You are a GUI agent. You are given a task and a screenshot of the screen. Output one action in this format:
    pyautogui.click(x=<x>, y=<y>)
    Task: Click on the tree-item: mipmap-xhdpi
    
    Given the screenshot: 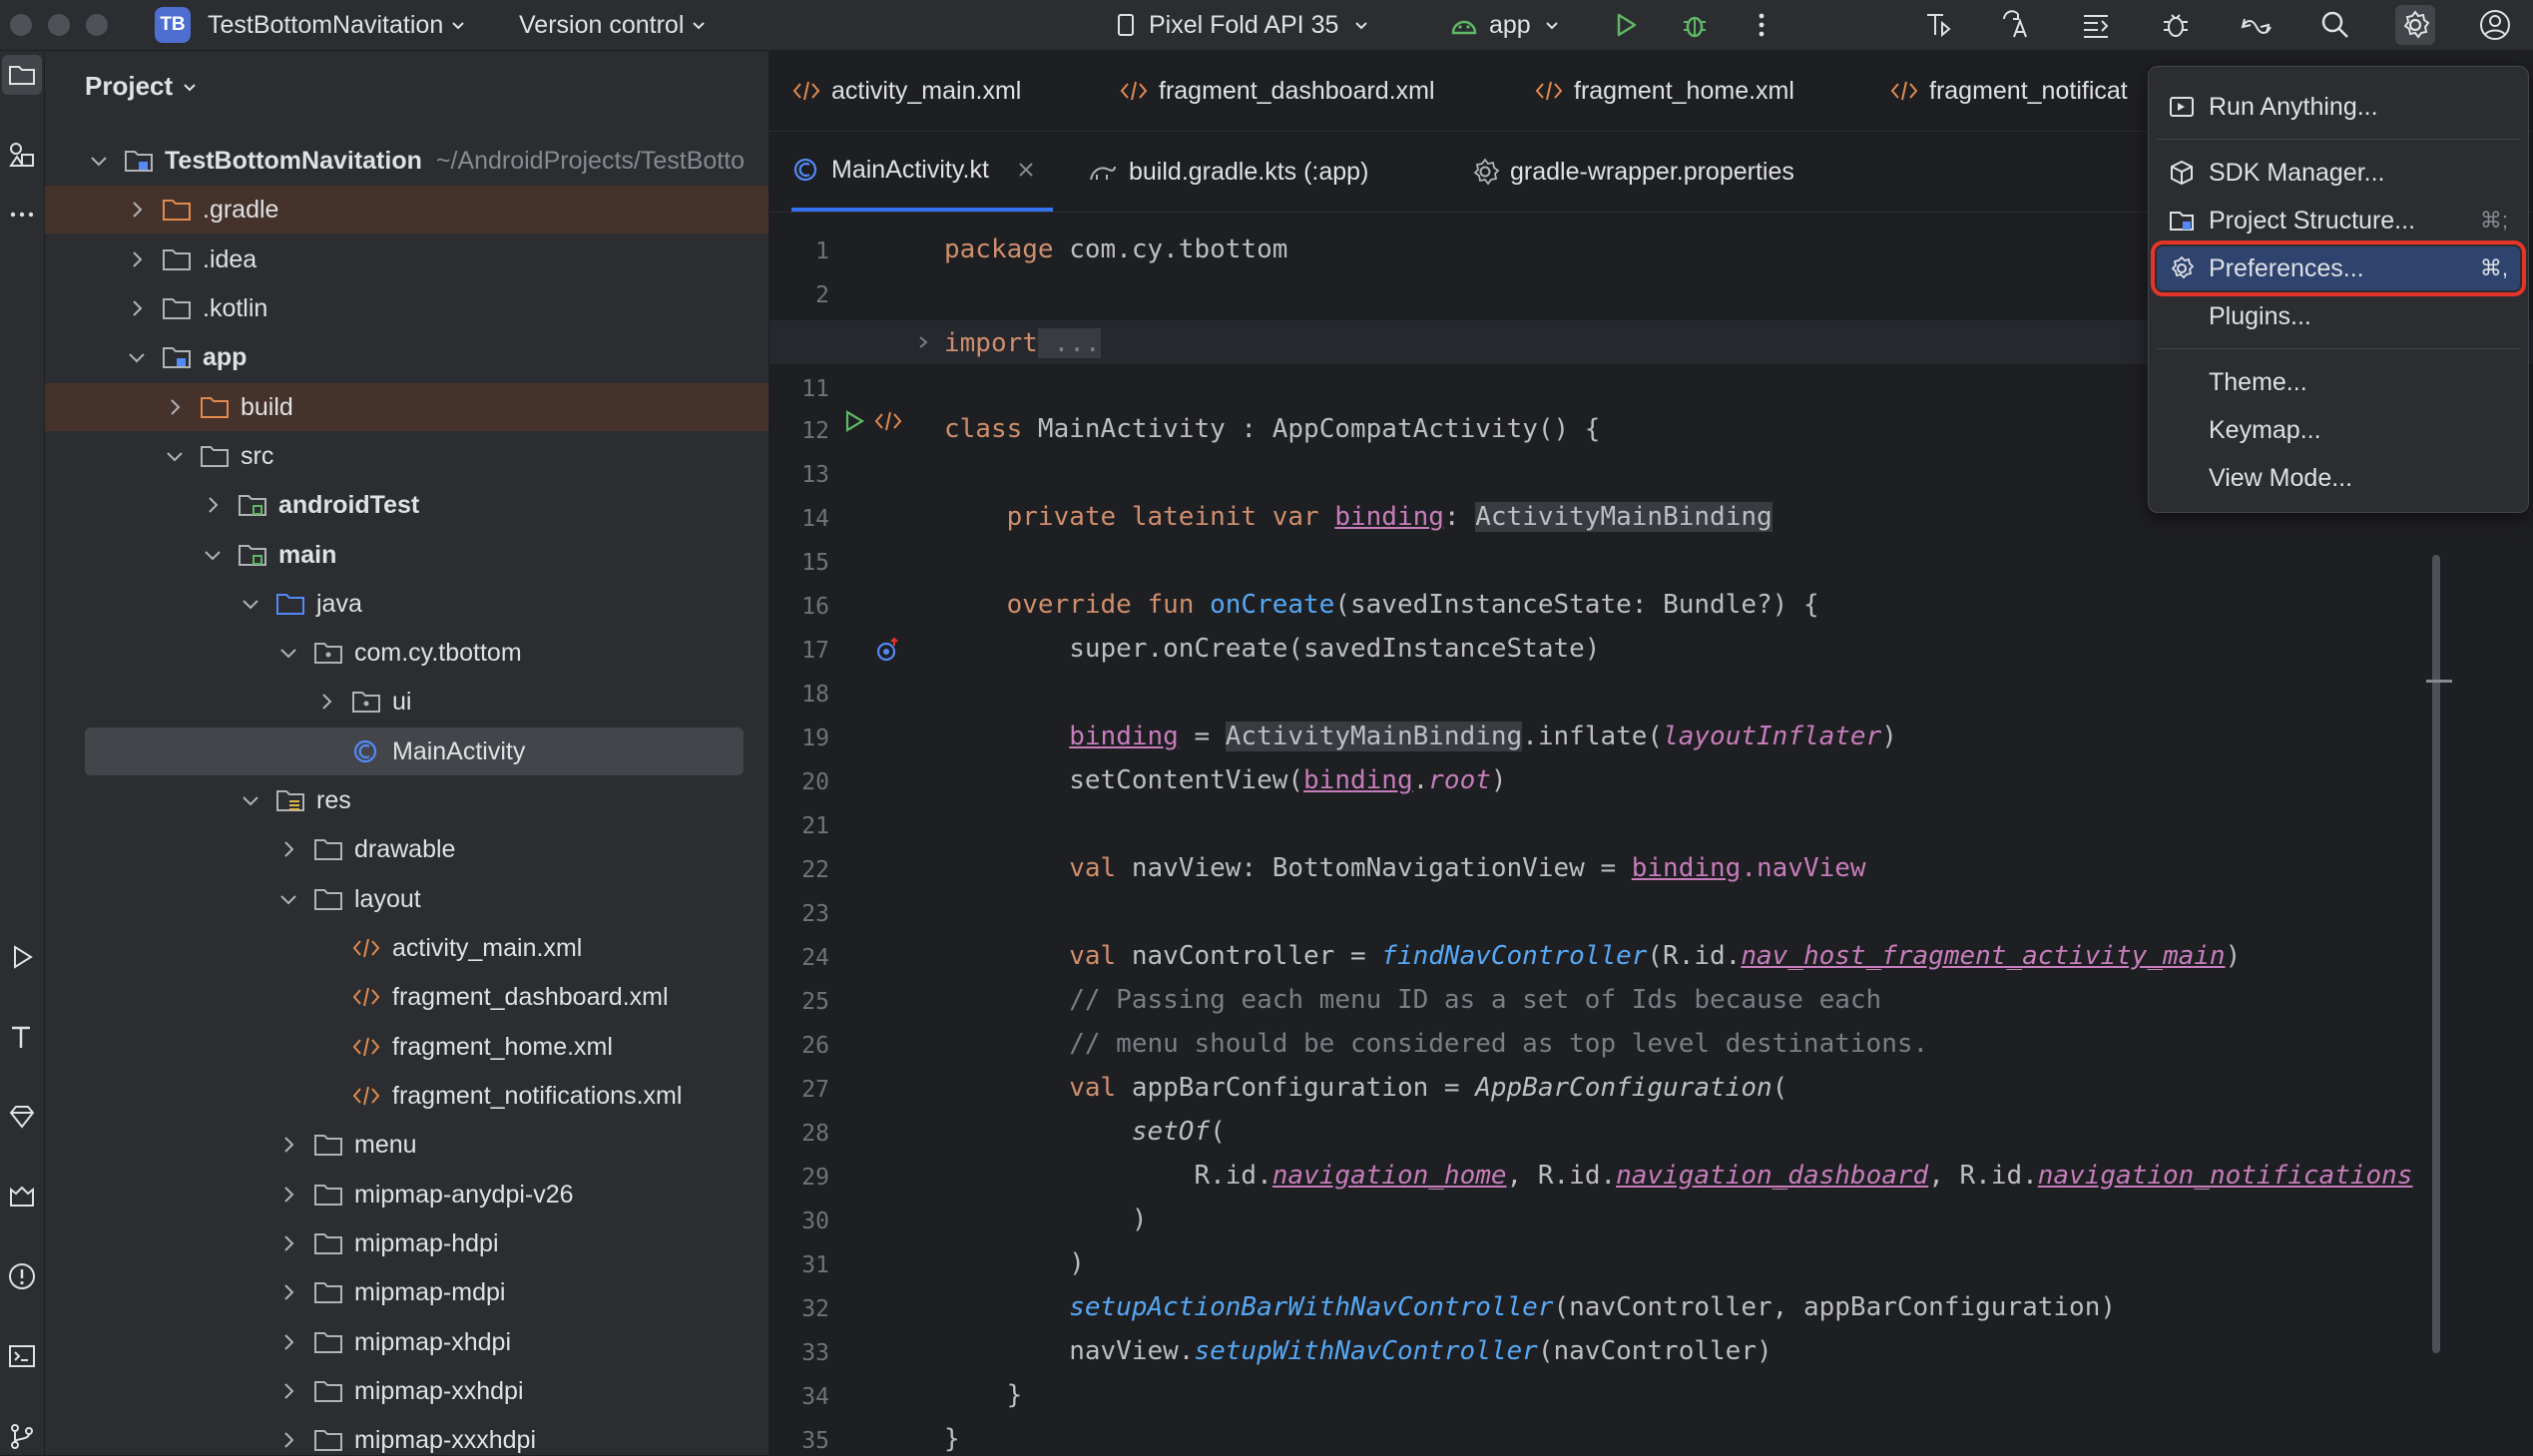 What is the action you would take?
    pyautogui.click(x=407, y=1342)
    